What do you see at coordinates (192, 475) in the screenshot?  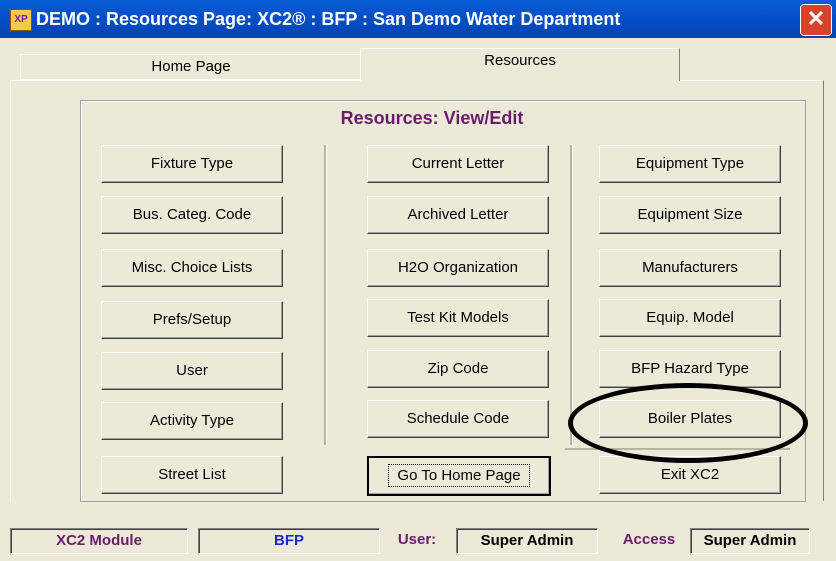 I see `street-list-button: Street List` at bounding box center [192, 475].